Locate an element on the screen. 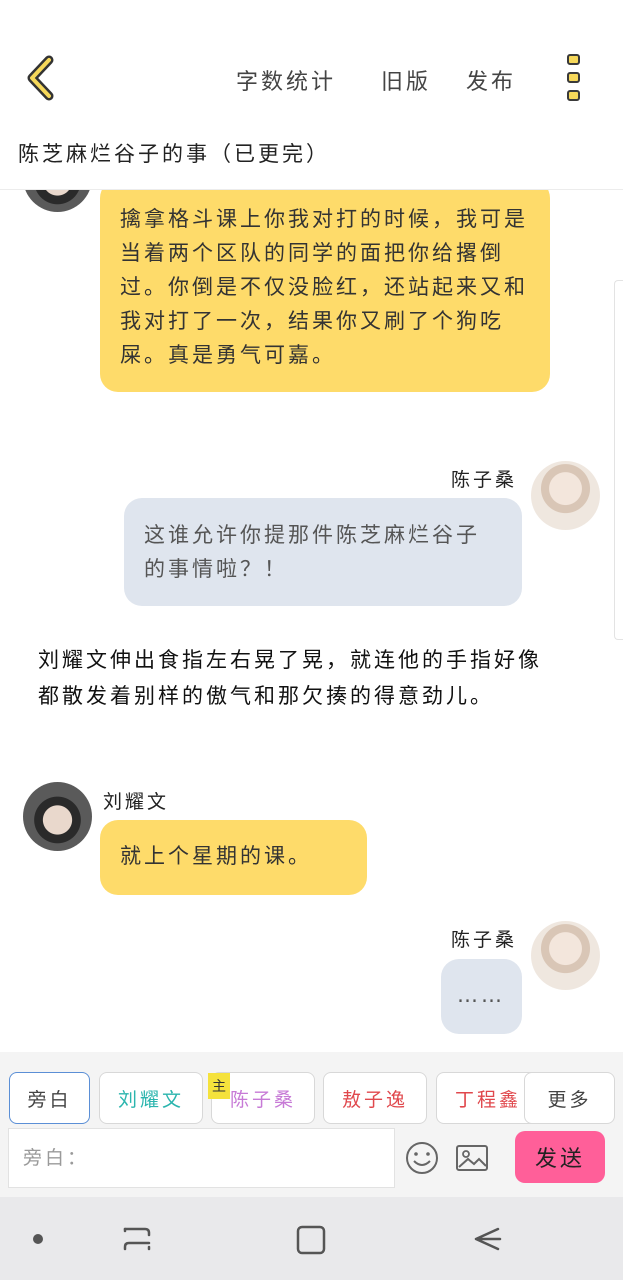  role-label: 丁程鑫 is located at coordinates (487, 1099).